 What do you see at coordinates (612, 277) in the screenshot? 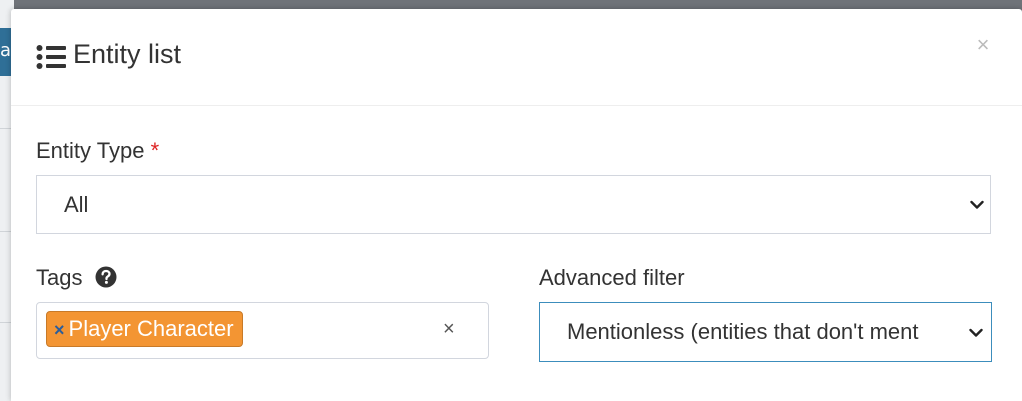
I see `advanced-filter-label: Advanced filter` at bounding box center [612, 277].